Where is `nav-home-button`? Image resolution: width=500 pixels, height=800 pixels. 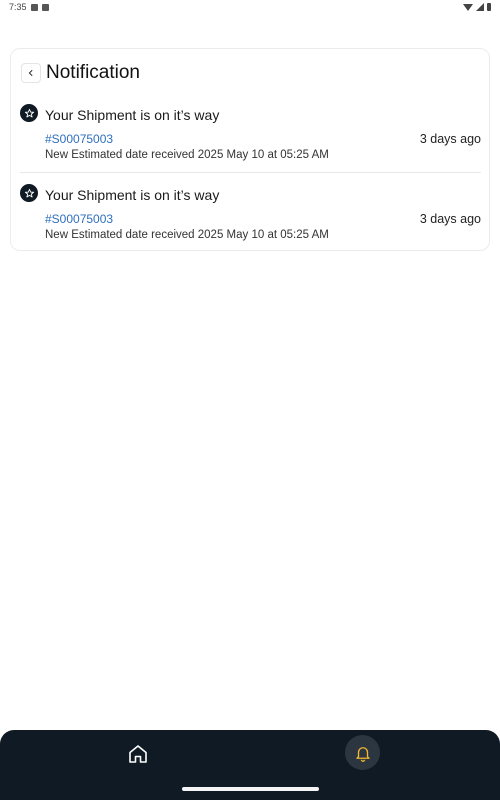
nav-home-button is located at coordinates (138, 754).